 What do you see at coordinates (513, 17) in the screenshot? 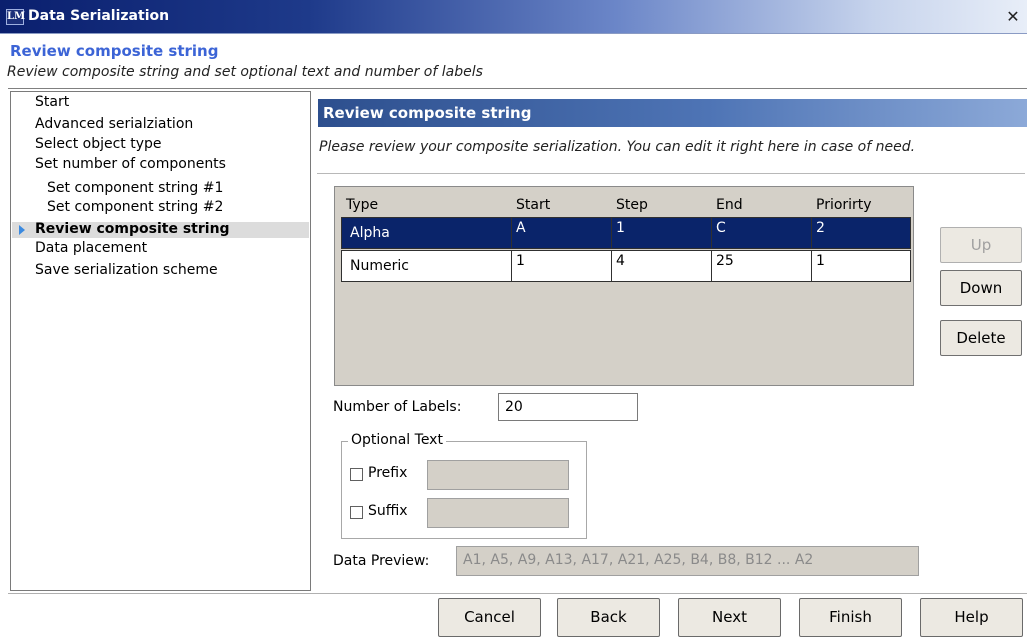
I see `title-bar: LM Data Serialization ✕` at bounding box center [513, 17].